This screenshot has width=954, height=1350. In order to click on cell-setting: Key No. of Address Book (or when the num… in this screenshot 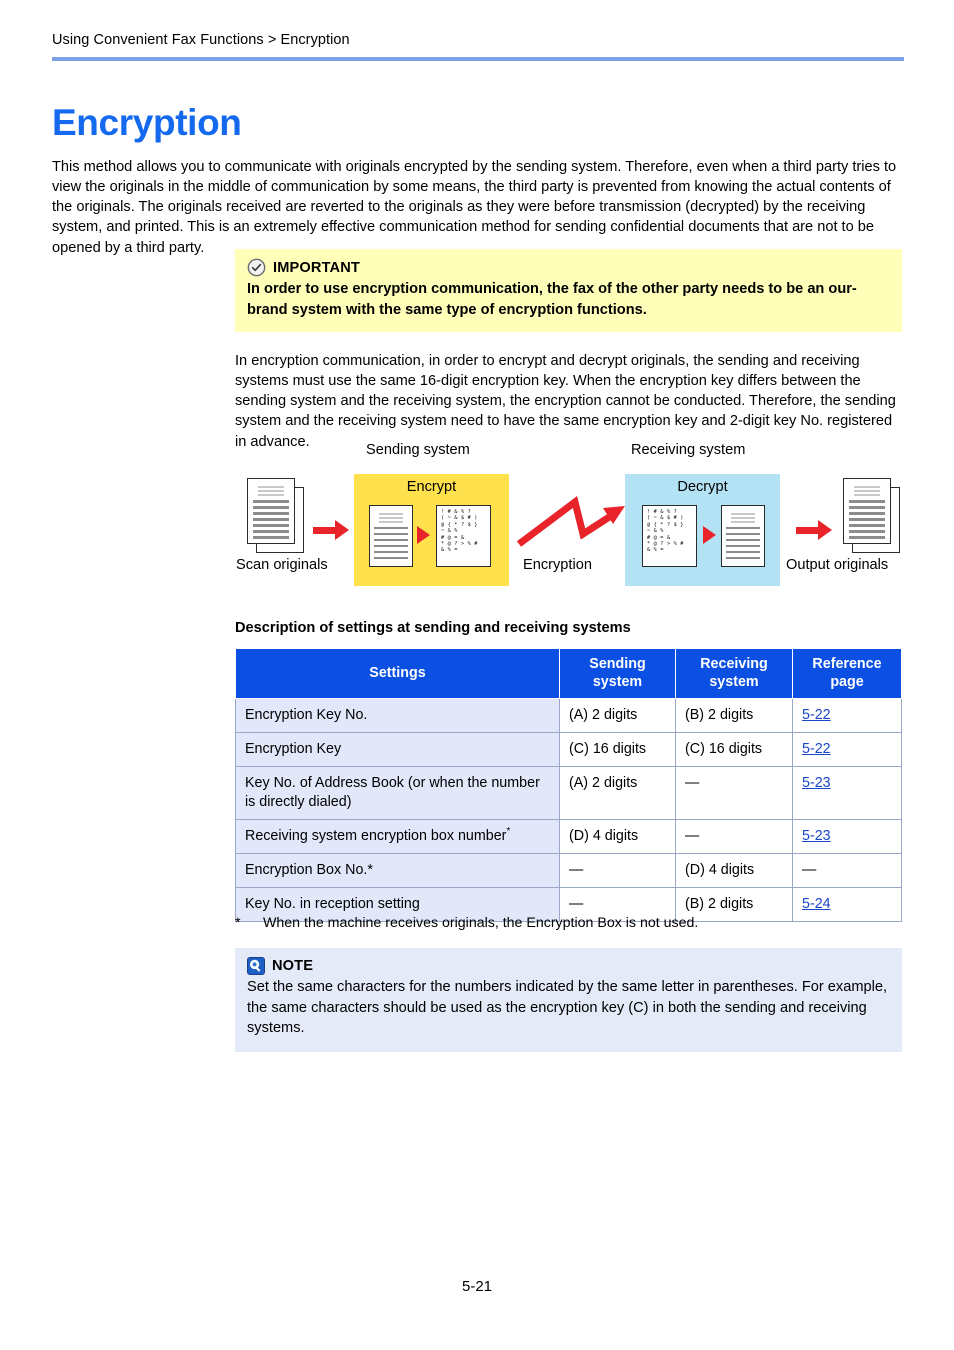, I will do `click(397, 793)`.